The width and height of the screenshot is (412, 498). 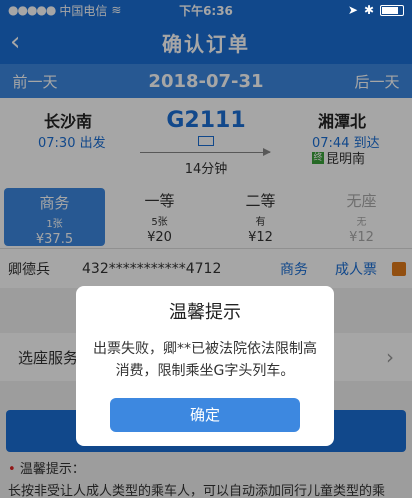 I want to click on dialog-title: 温馨提示, so click(x=205, y=312).